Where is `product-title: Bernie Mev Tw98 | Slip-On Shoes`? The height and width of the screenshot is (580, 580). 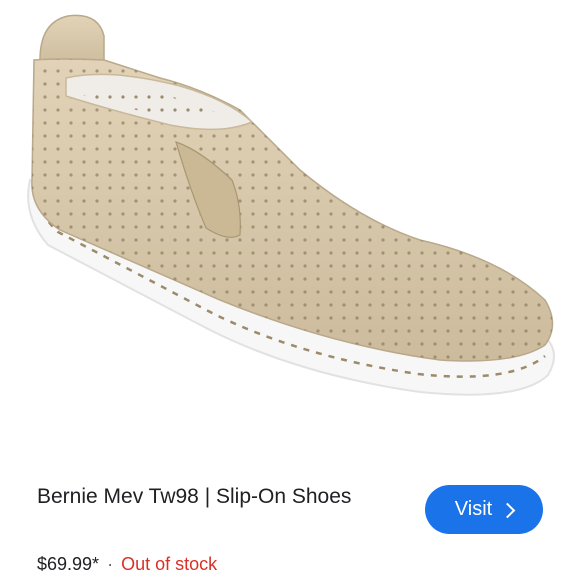
product-title: Bernie Mev Tw98 | Slip-On Shoes is located at coordinates (202, 497).